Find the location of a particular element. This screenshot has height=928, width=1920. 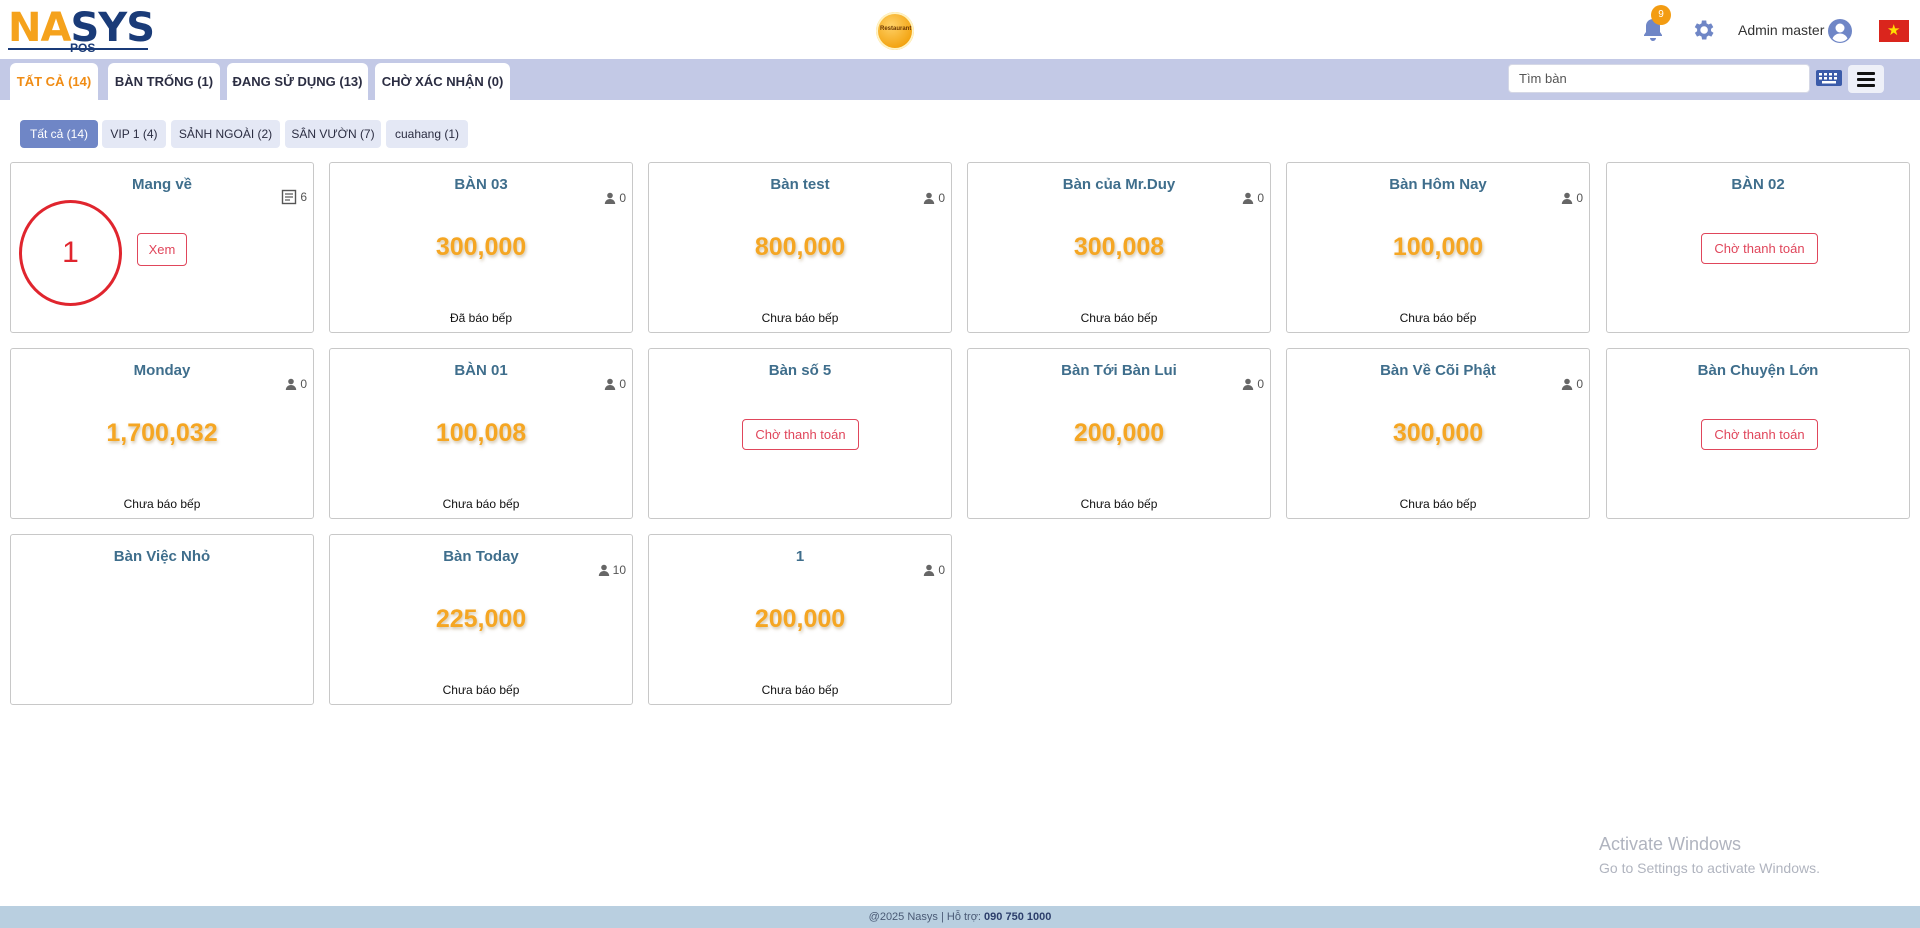

table-amount: 225,000 is located at coordinates (481, 619).